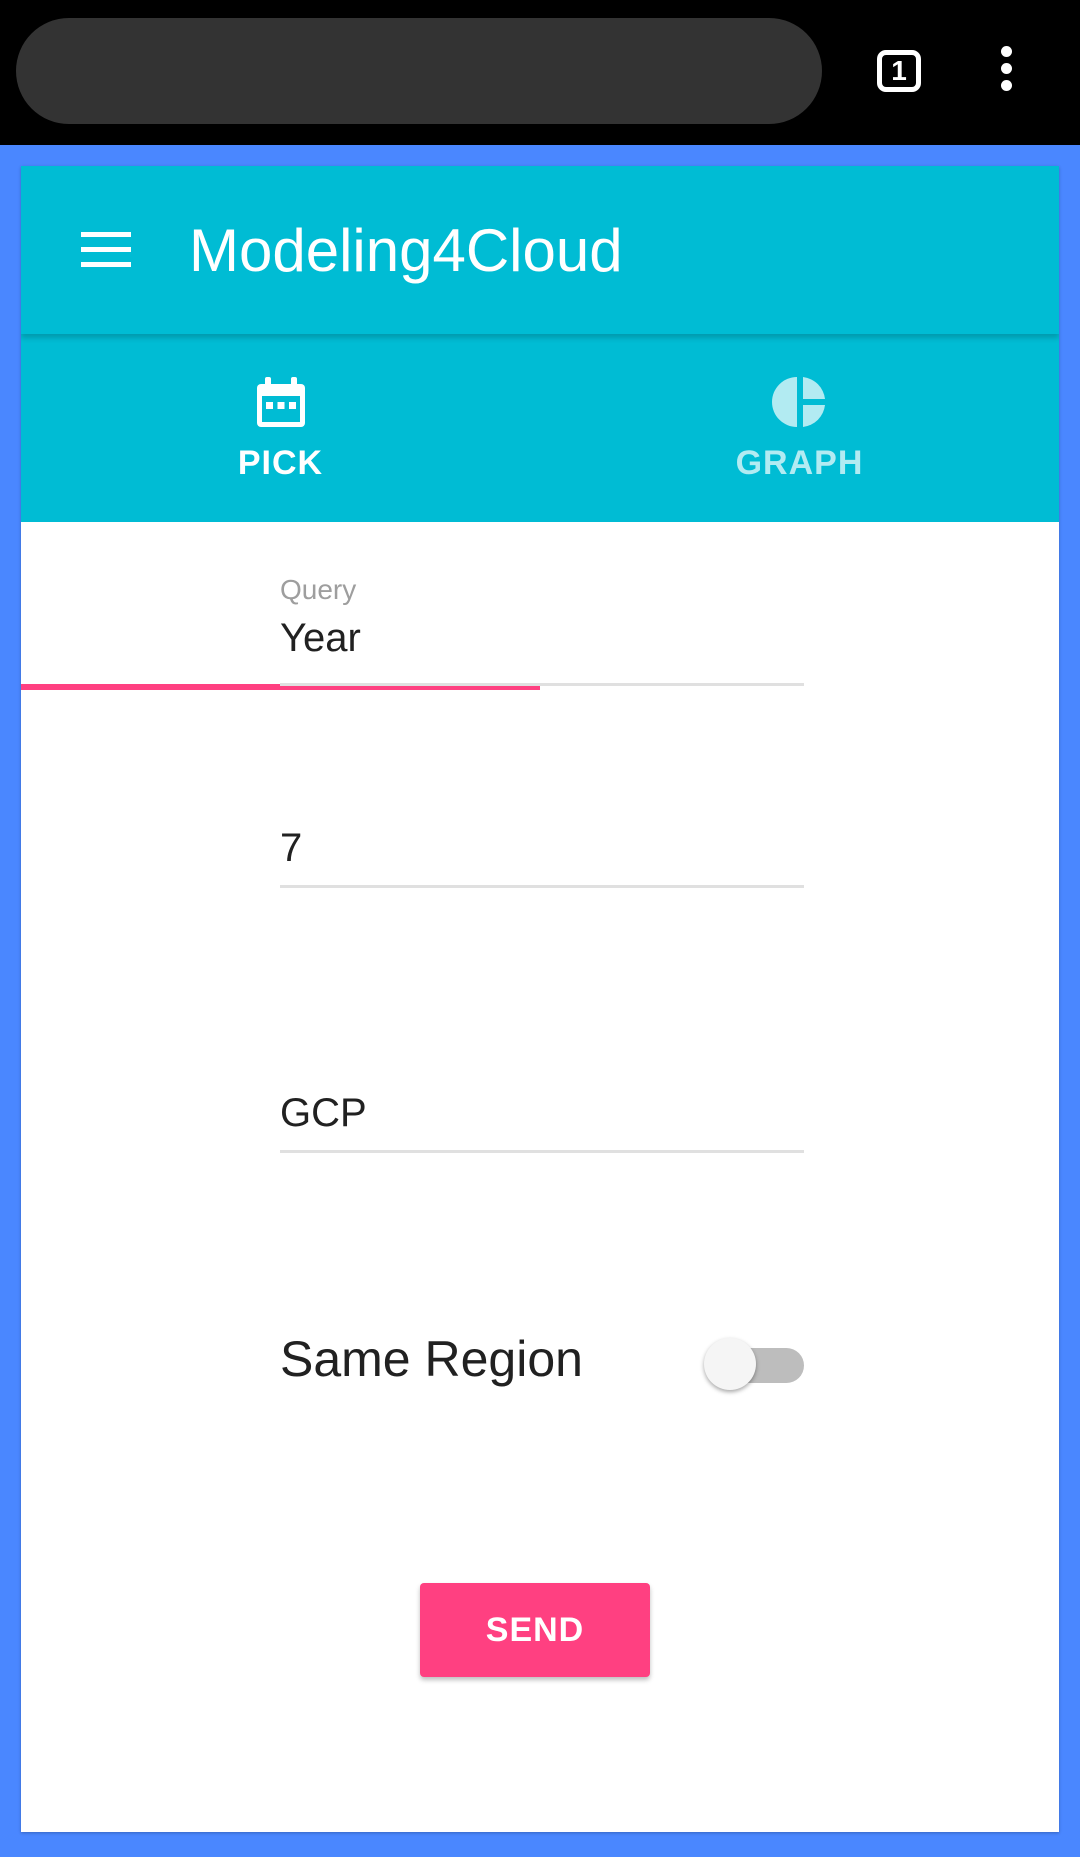  I want to click on toggle-thumb, so click(730, 1364).